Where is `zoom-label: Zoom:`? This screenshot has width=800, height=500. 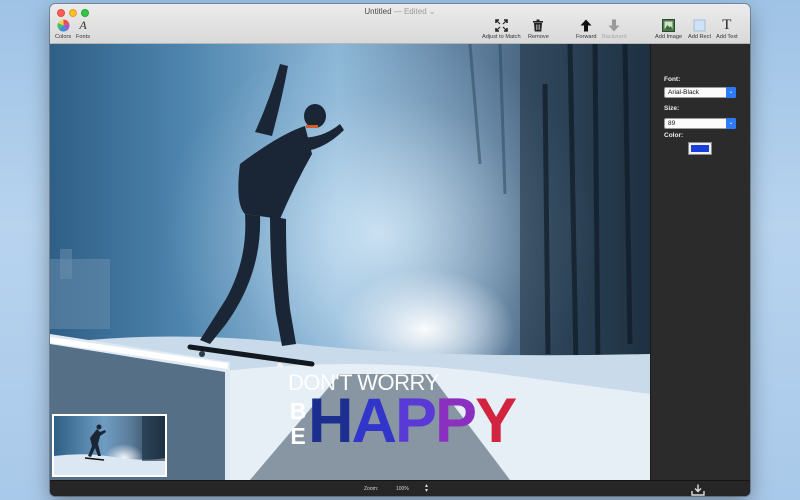 zoom-label: Zoom: is located at coordinates (371, 489).